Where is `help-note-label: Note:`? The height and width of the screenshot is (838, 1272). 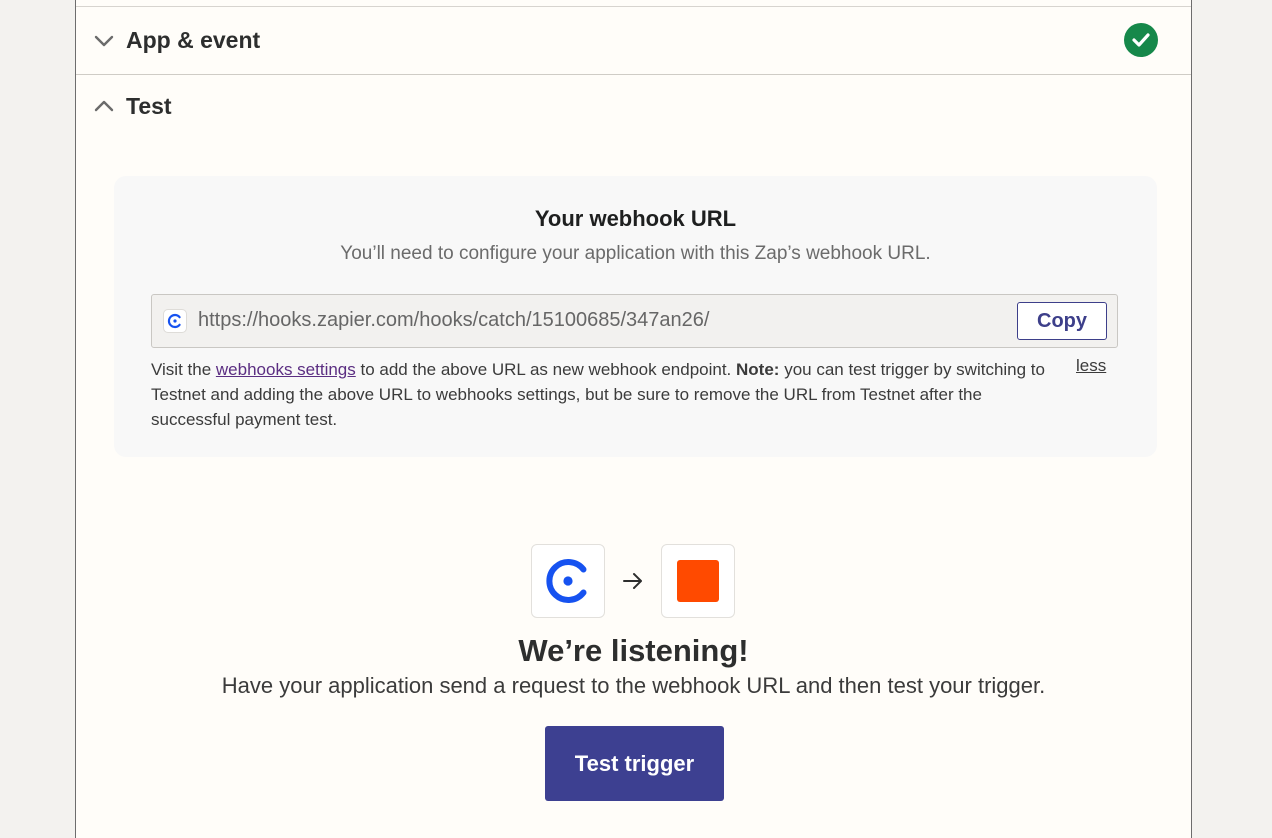
help-note-label: Note: is located at coordinates (758, 369).